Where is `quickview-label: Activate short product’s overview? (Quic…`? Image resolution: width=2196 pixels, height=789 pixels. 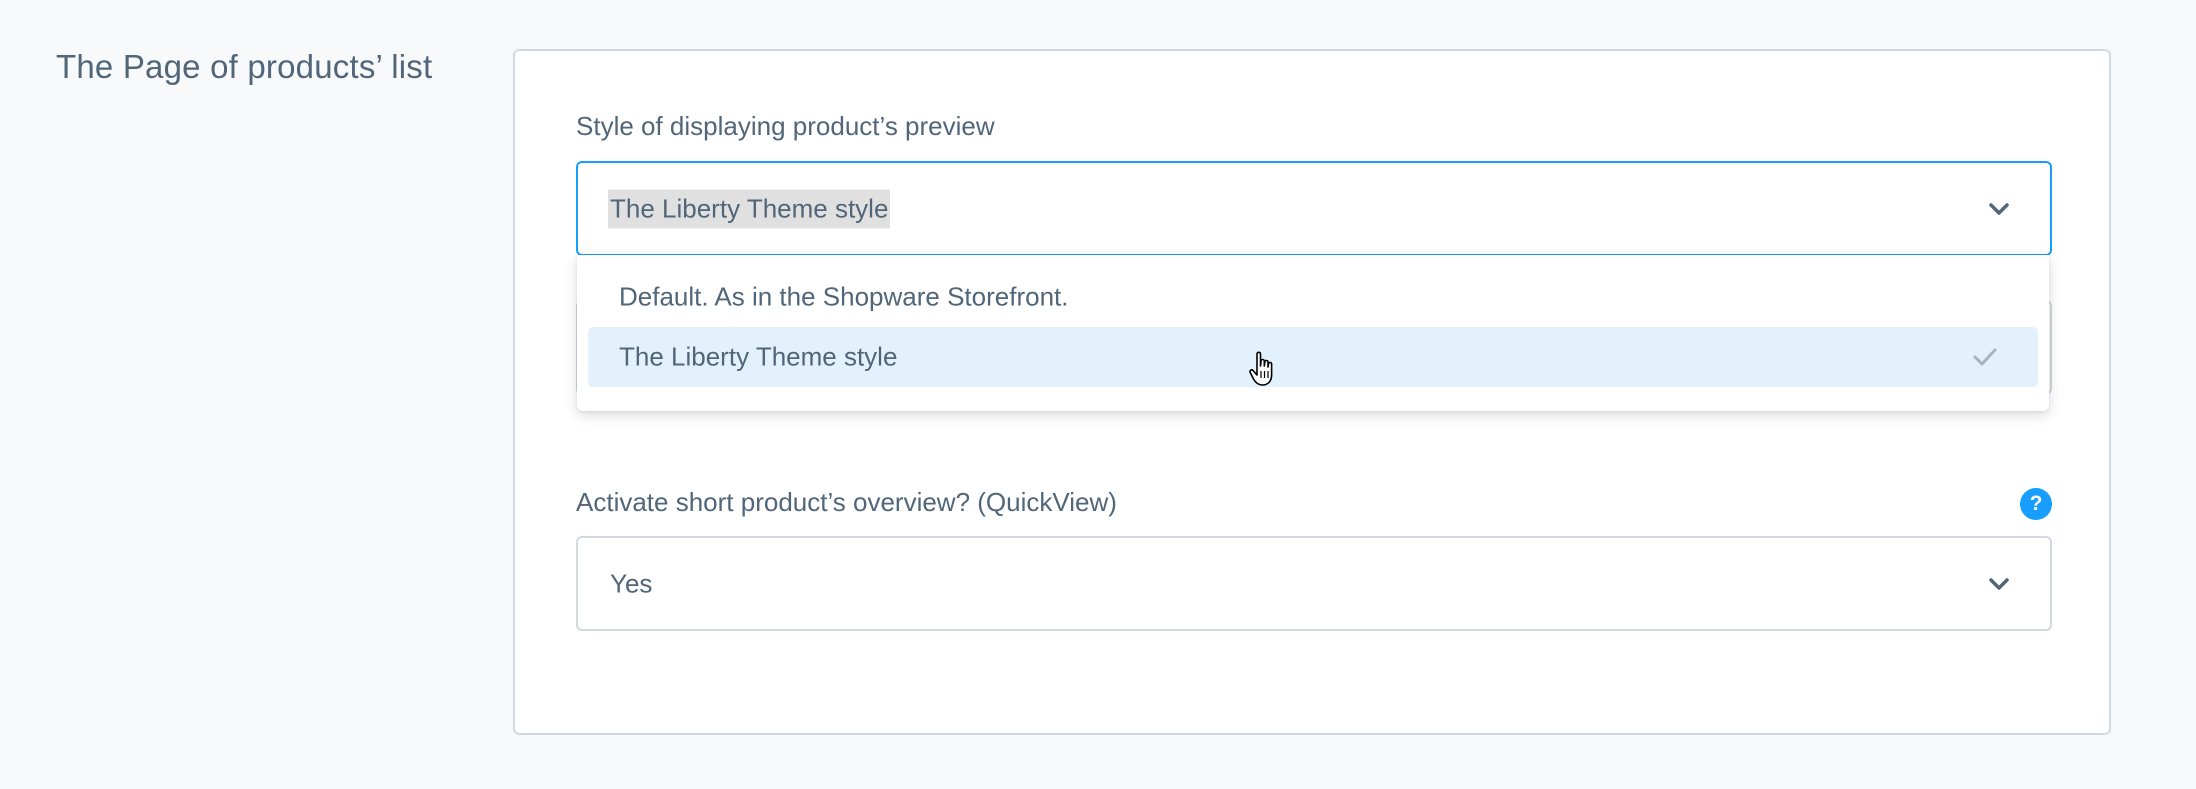
quickview-label: Activate short product’s overview? (Quic… is located at coordinates (846, 502).